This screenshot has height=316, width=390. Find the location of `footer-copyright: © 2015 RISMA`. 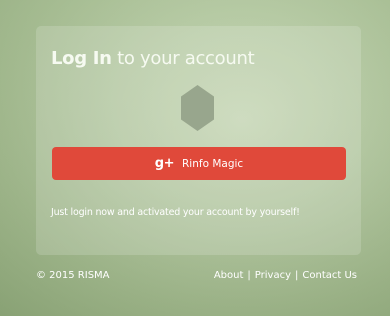

footer-copyright: © 2015 RISMA is located at coordinates (73, 275).